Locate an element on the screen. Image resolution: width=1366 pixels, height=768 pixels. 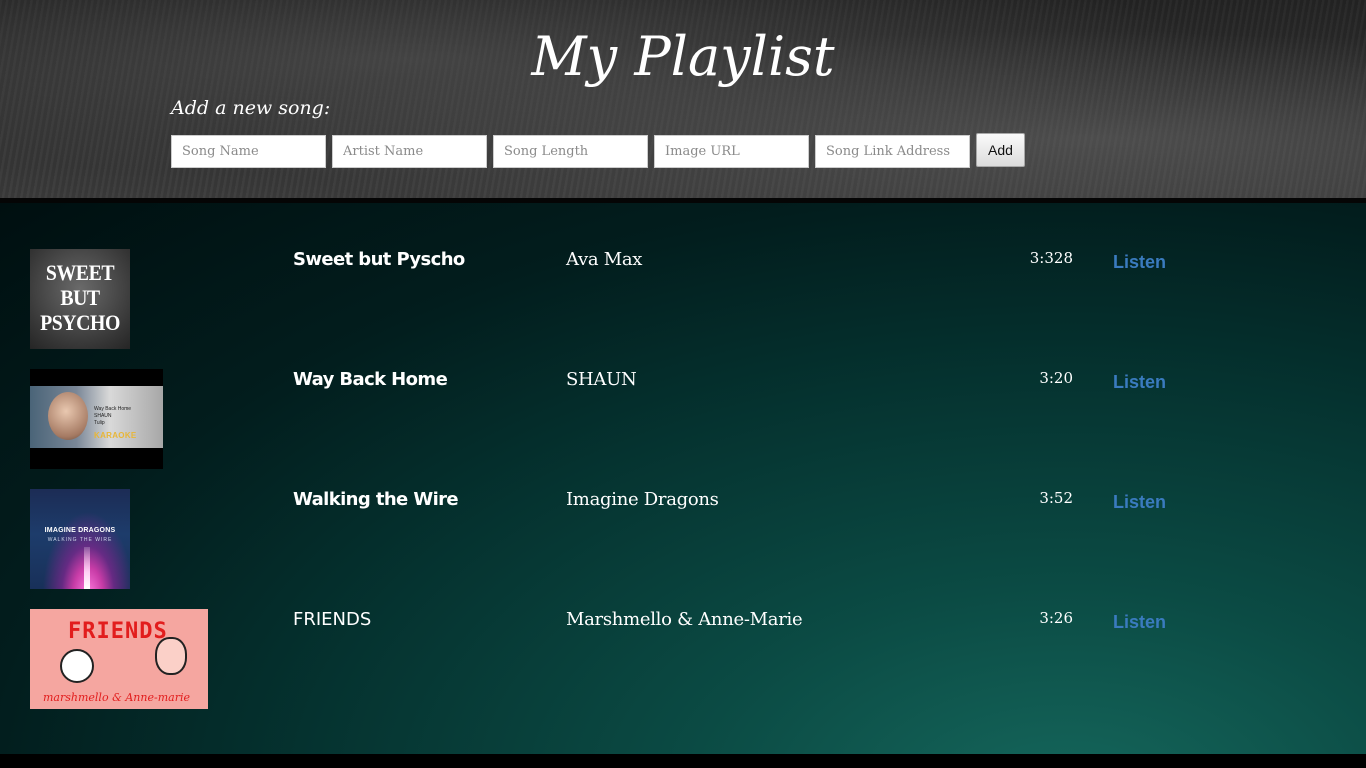
cover-subtitle: marshmello & Anne-marie is located at coordinates (116, 697).